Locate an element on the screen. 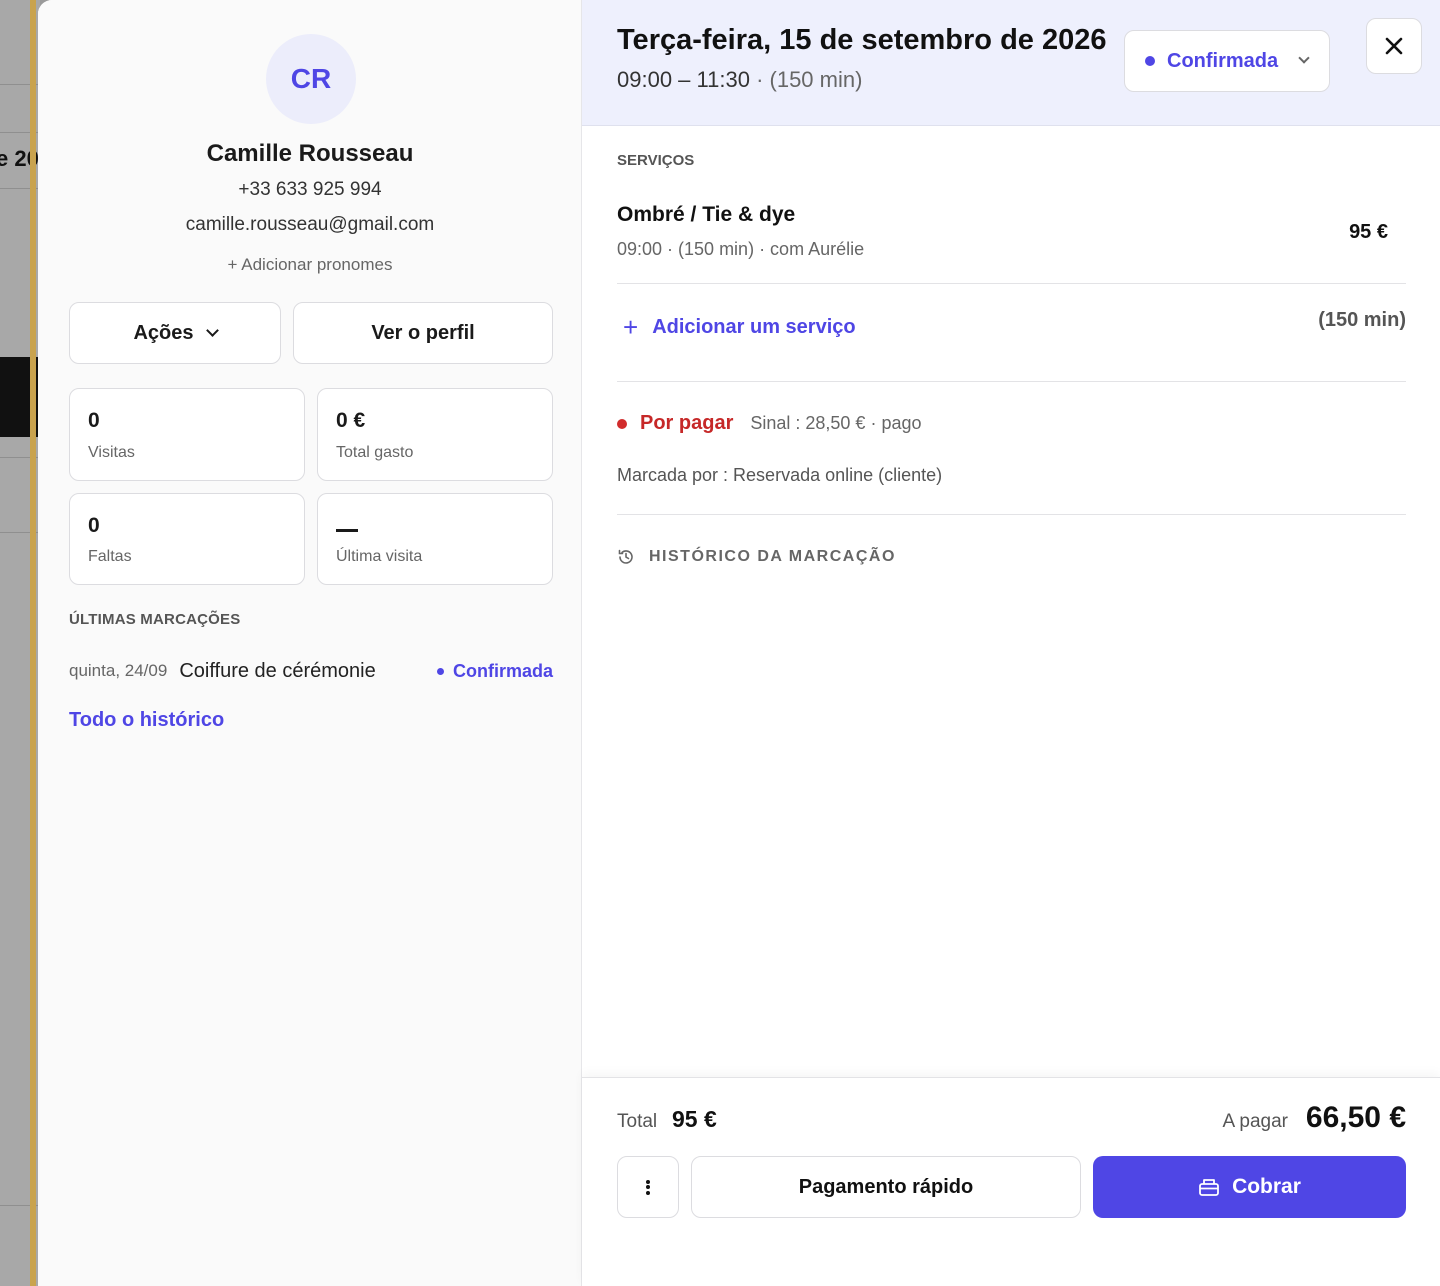  service-meta: 09:00 · (150 min) · com Aurélie is located at coordinates (741, 249).